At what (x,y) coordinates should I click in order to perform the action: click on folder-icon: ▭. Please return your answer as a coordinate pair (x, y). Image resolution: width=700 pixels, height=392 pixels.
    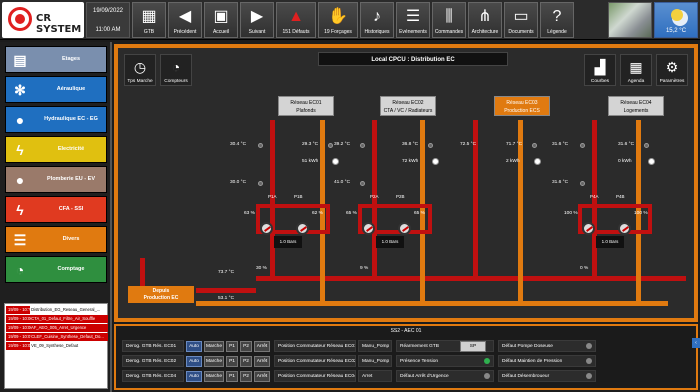
    Looking at the image, I should click on (521, 16).